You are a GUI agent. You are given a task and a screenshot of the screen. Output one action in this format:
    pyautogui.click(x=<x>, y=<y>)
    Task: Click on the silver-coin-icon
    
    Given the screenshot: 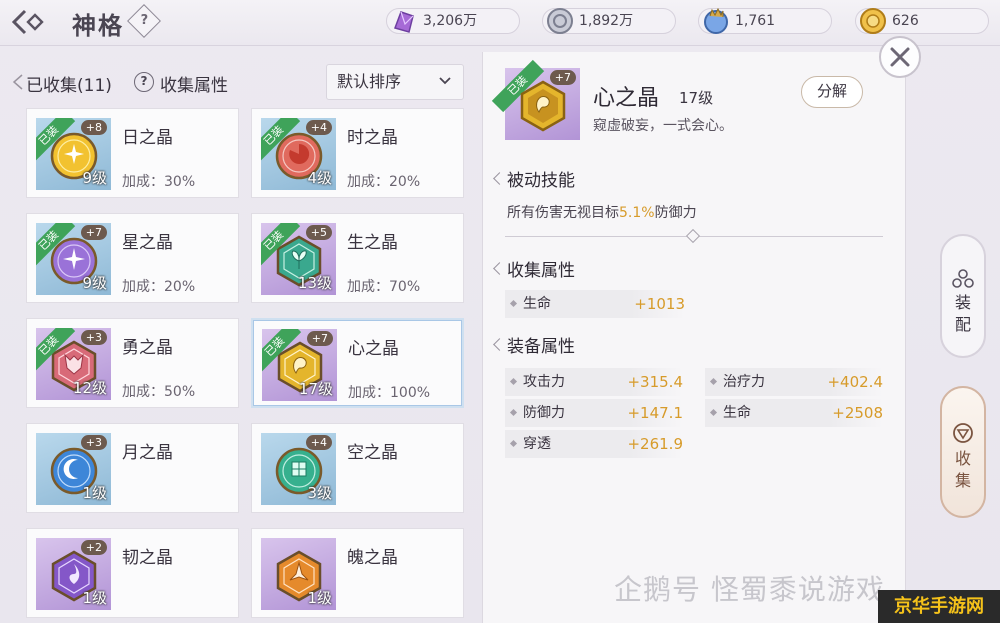 What is the action you would take?
    pyautogui.click(x=560, y=21)
    